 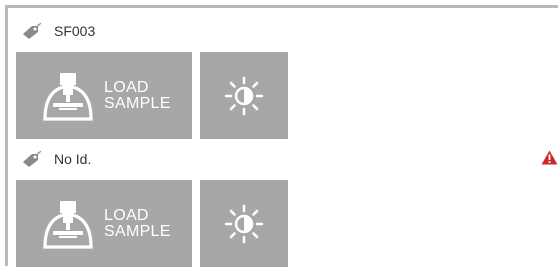 I want to click on sample-id: No Id., so click(x=73, y=159).